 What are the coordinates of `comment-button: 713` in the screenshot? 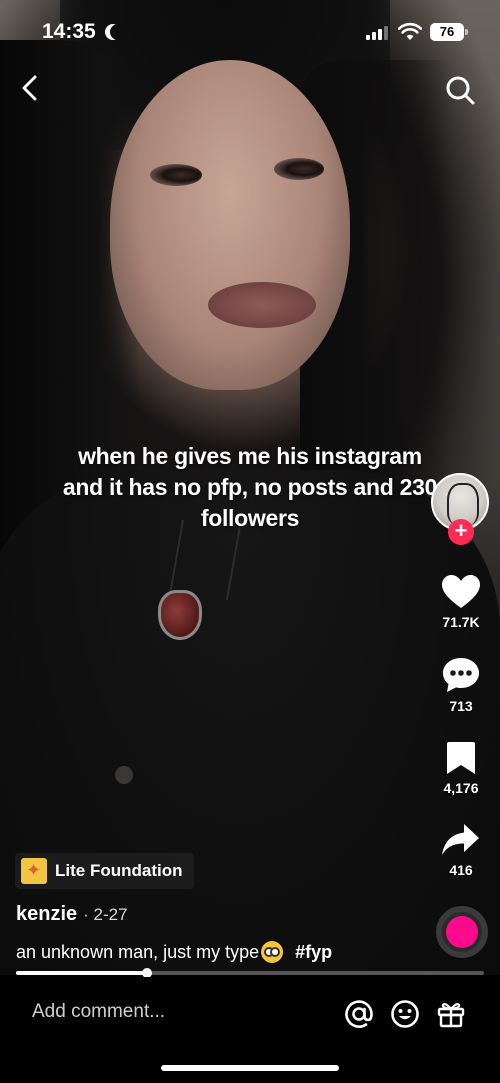 It's located at (461, 685).